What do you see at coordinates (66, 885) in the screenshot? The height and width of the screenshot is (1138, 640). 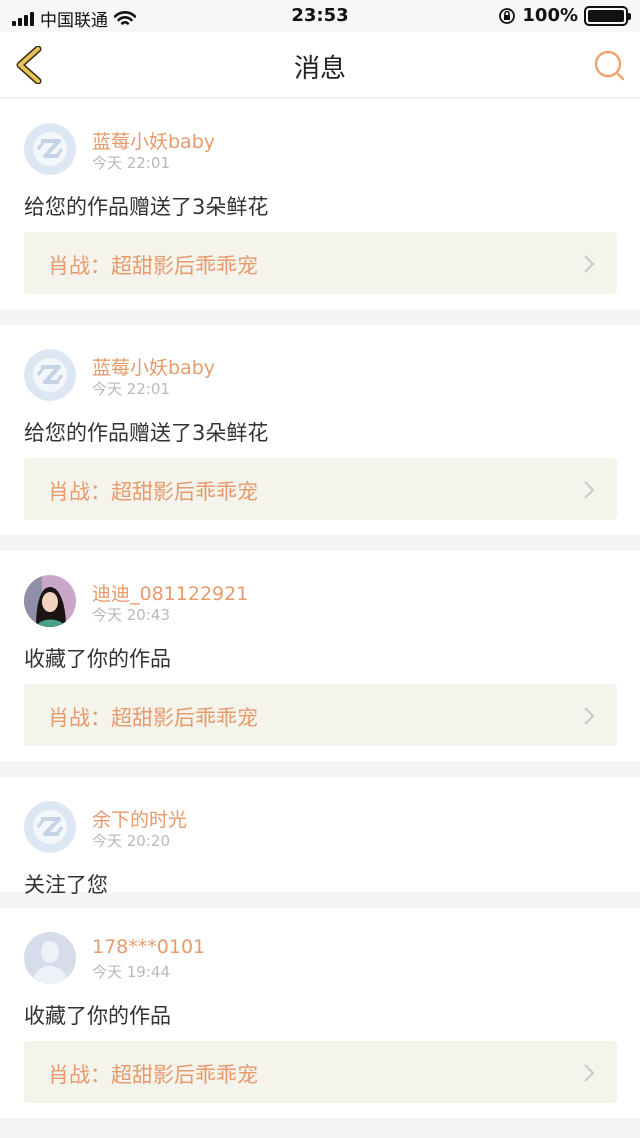 I see `message-text: 关注了您` at bounding box center [66, 885].